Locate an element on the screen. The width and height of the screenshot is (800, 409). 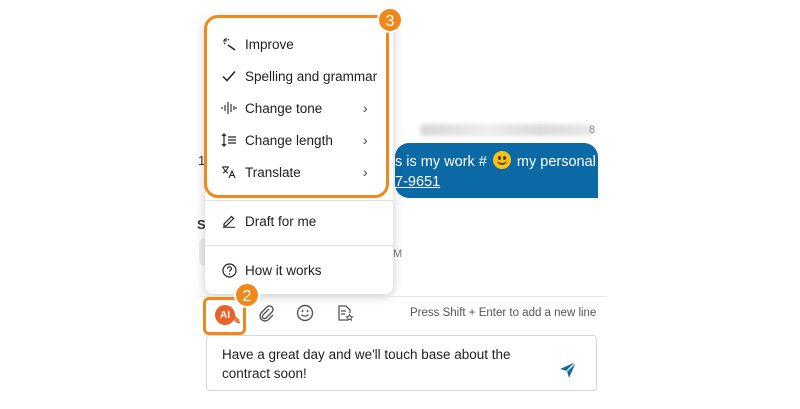
outgoing-message-bubble: s is my work # my personal 7-9651 is located at coordinates (496, 170).